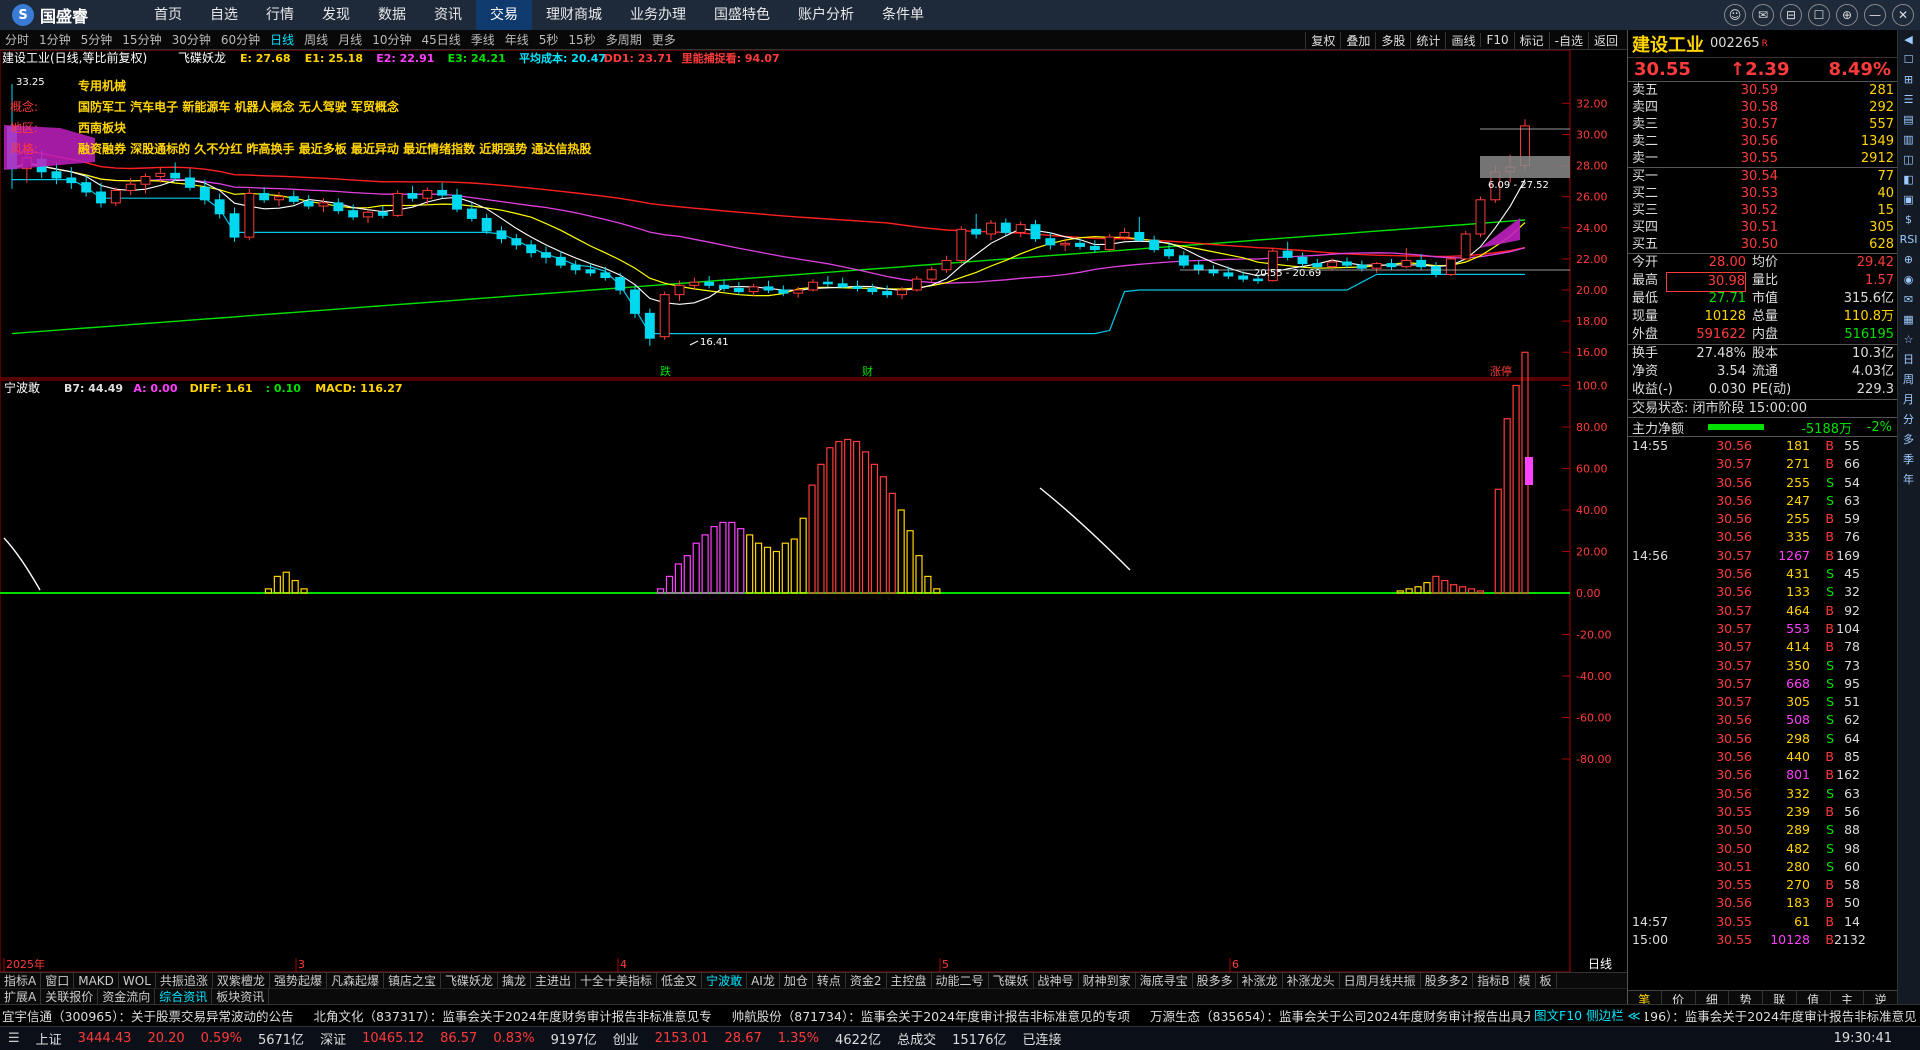  Describe the element at coordinates (241, 980) in the screenshot. I see `indicator-tab-5: 双紫檀龙` at that location.